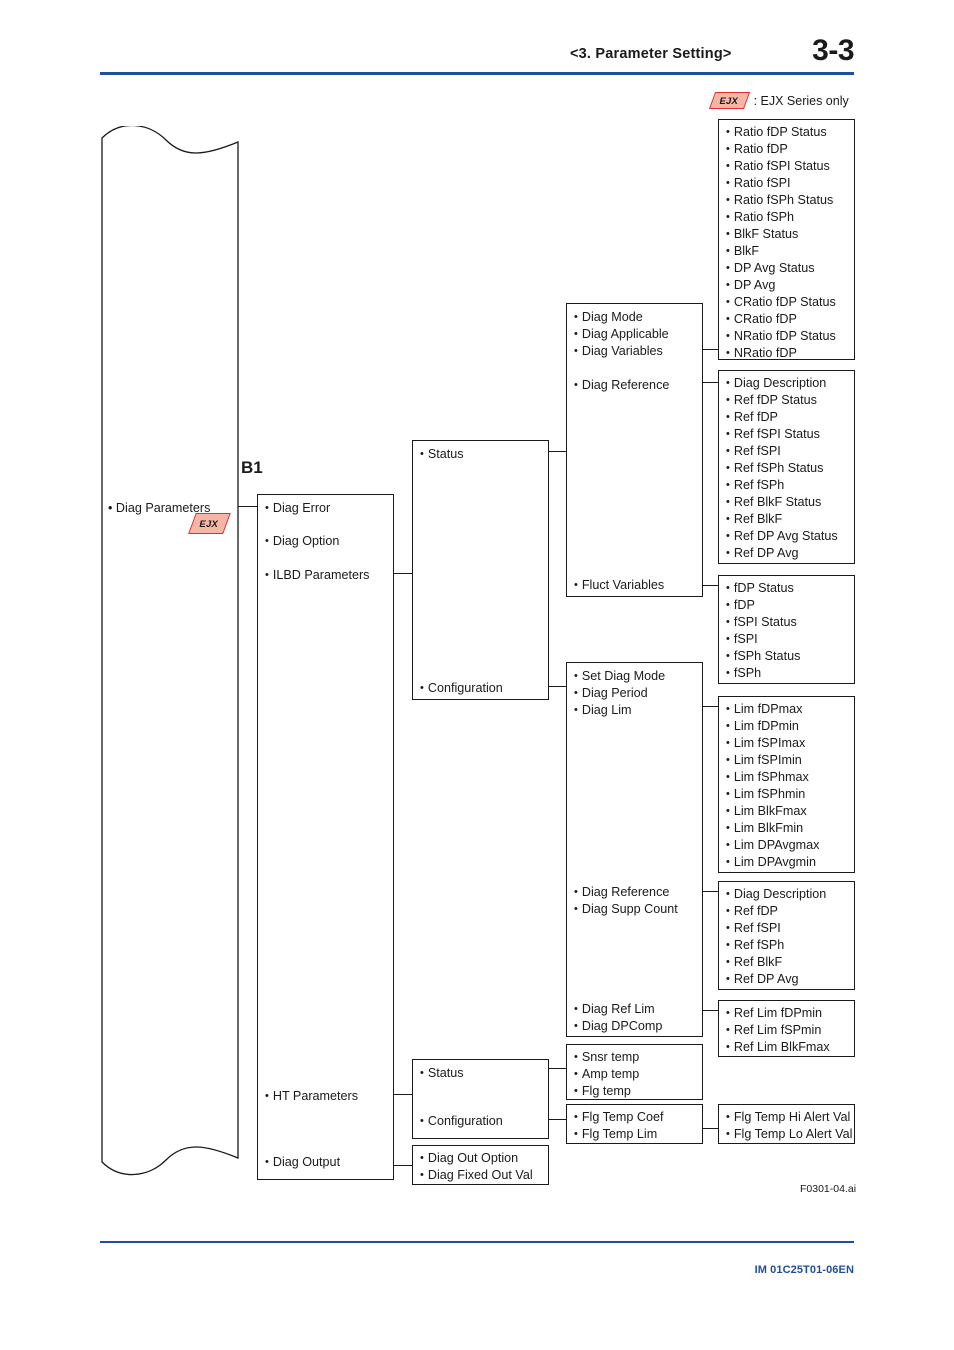 This screenshot has width=954, height=1350. What do you see at coordinates (774, 1013) in the screenshot?
I see `ref-lim-item-0: Ref Lim fDPmin` at bounding box center [774, 1013].